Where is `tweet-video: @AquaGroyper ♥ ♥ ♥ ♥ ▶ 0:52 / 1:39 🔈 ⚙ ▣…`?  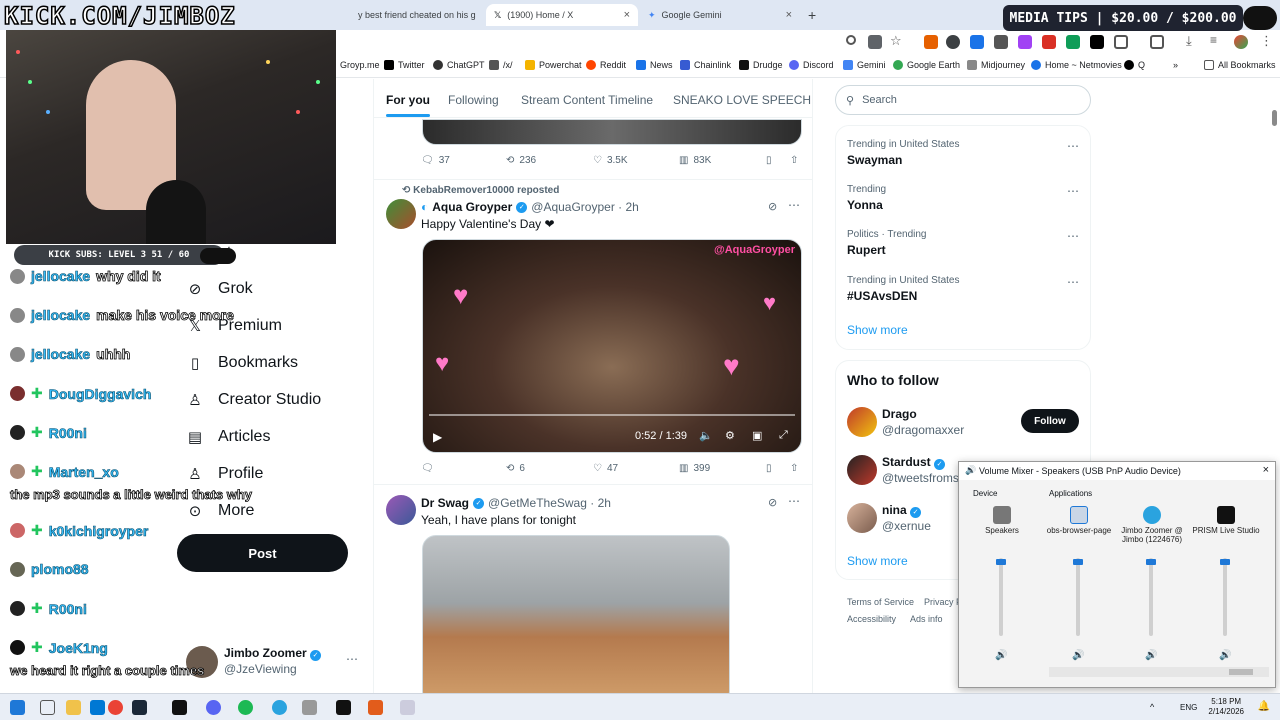
tweet-video: @AquaGroyper ♥ ♥ ♥ ♥ ▶ 0:52 / 1:39 🔈 ⚙ ▣… is located at coordinates (612, 346).